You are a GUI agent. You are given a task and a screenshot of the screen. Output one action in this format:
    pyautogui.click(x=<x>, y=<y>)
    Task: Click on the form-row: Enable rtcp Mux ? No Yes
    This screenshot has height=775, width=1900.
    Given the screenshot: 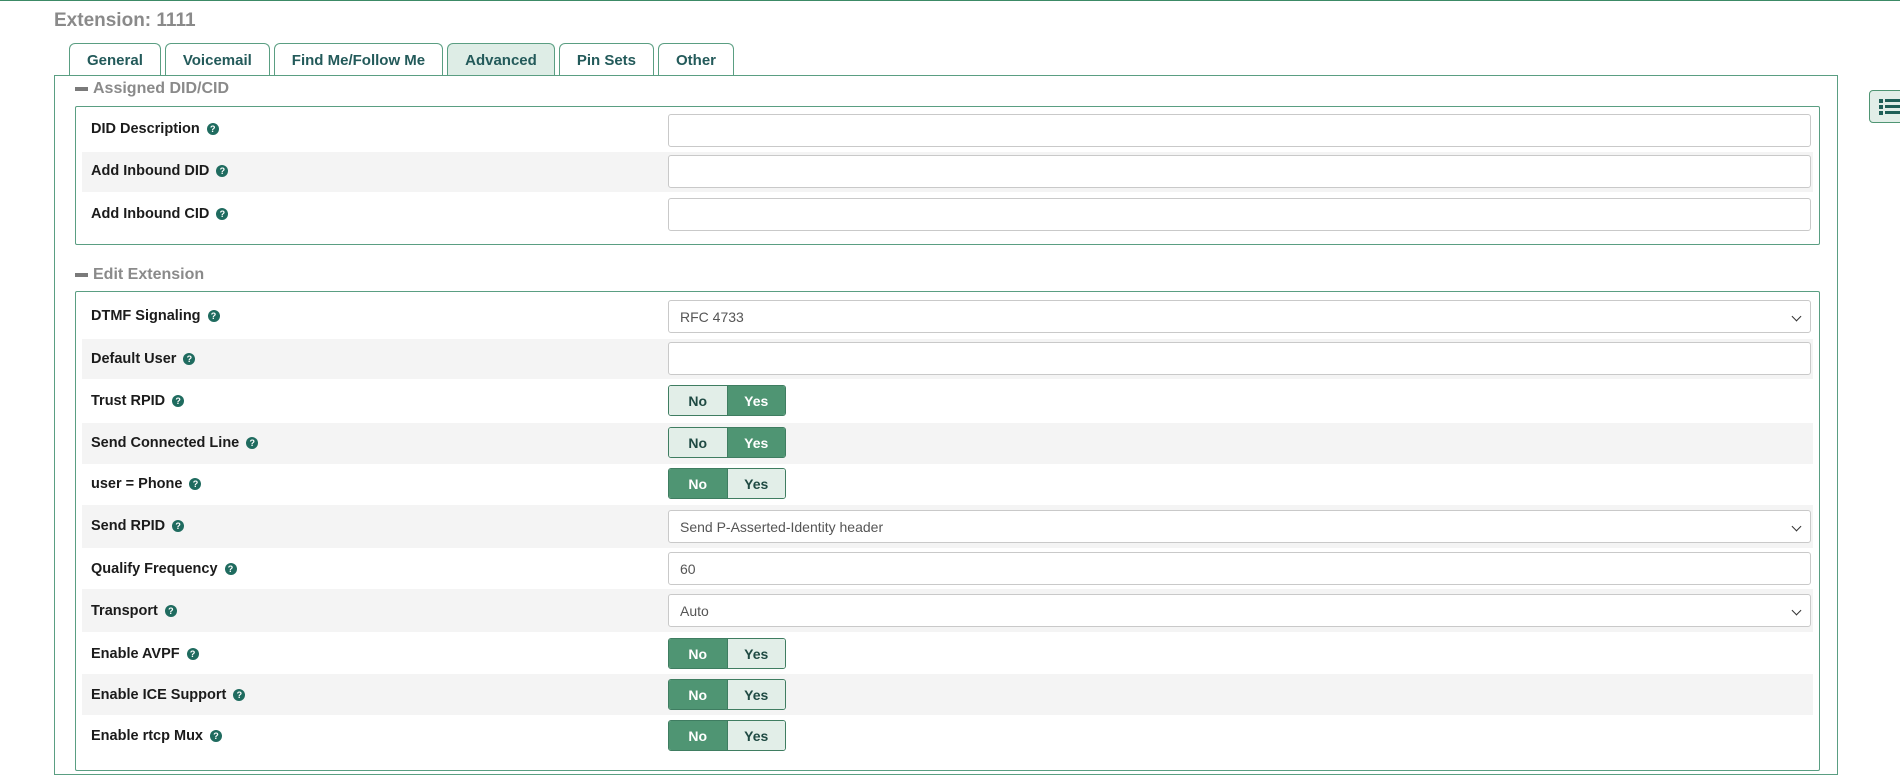 What is the action you would take?
    pyautogui.click(x=947, y=736)
    